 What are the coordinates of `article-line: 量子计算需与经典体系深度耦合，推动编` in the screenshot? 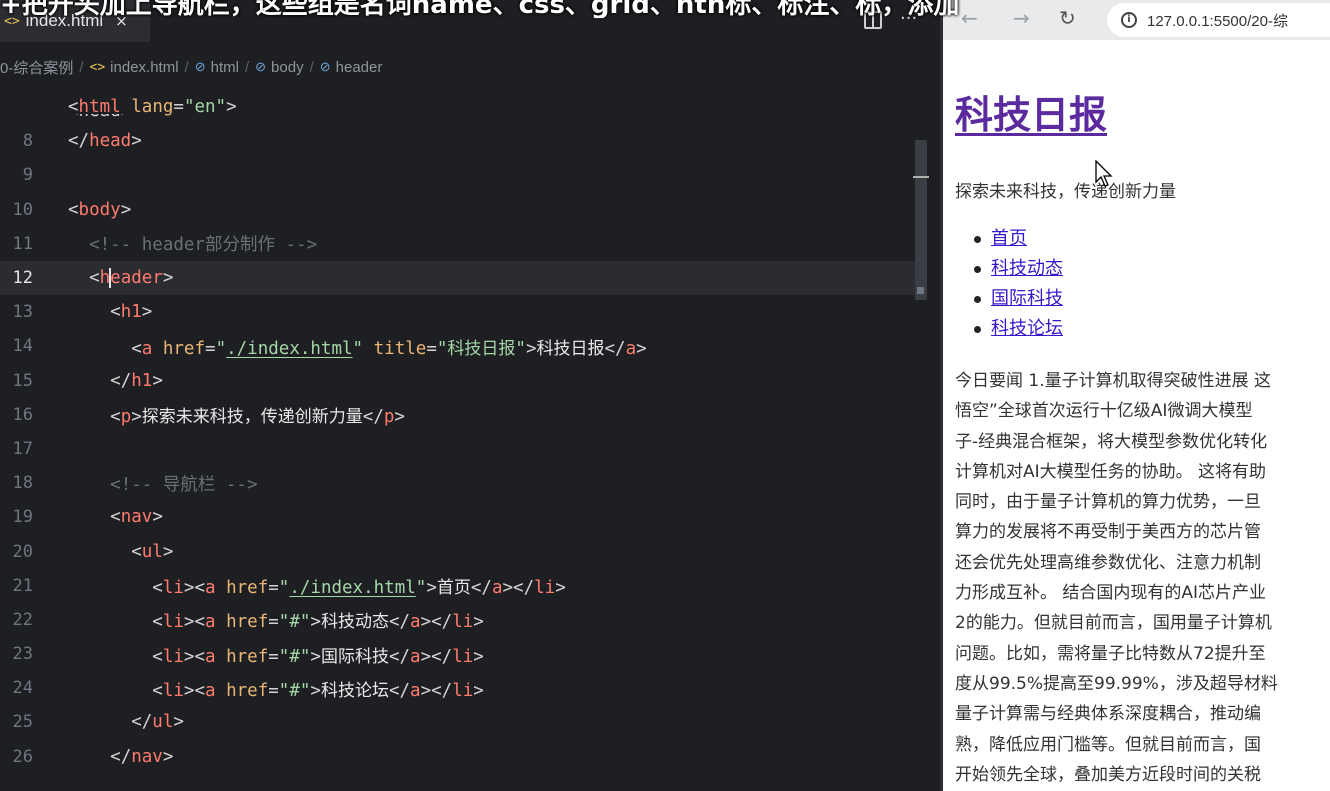 It's located at (1108, 714).